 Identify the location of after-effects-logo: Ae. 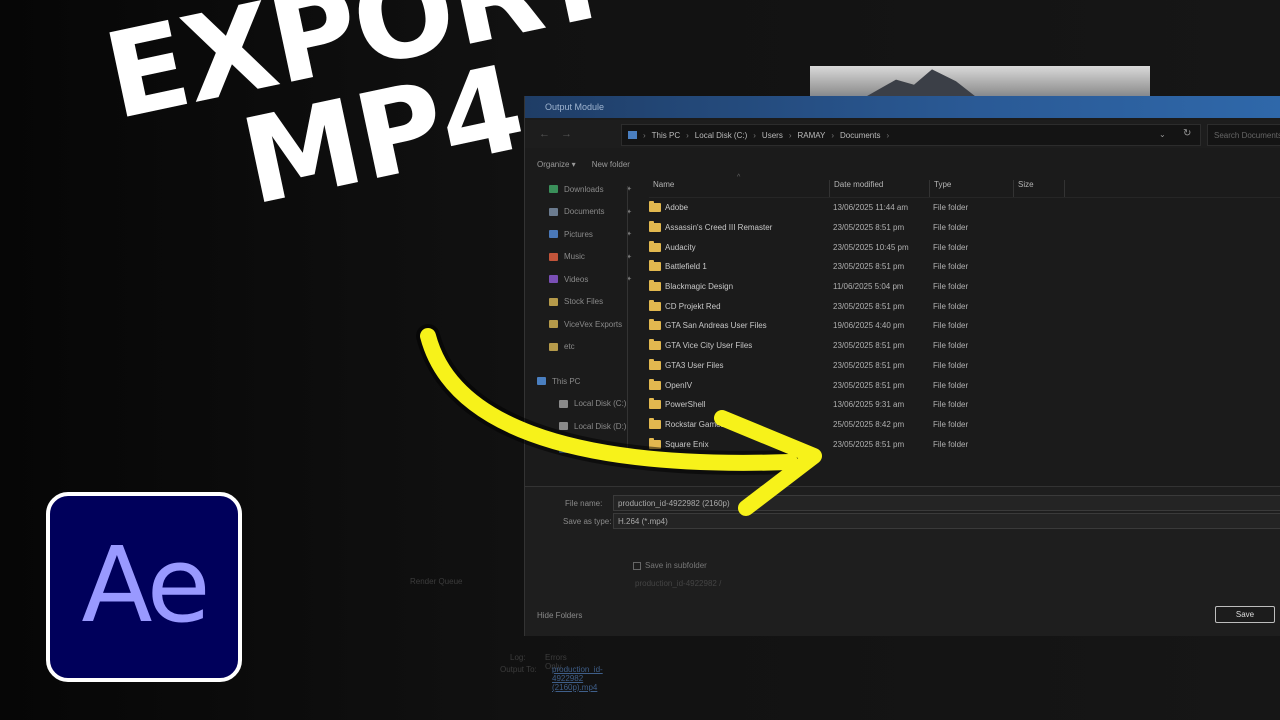
(144, 587).